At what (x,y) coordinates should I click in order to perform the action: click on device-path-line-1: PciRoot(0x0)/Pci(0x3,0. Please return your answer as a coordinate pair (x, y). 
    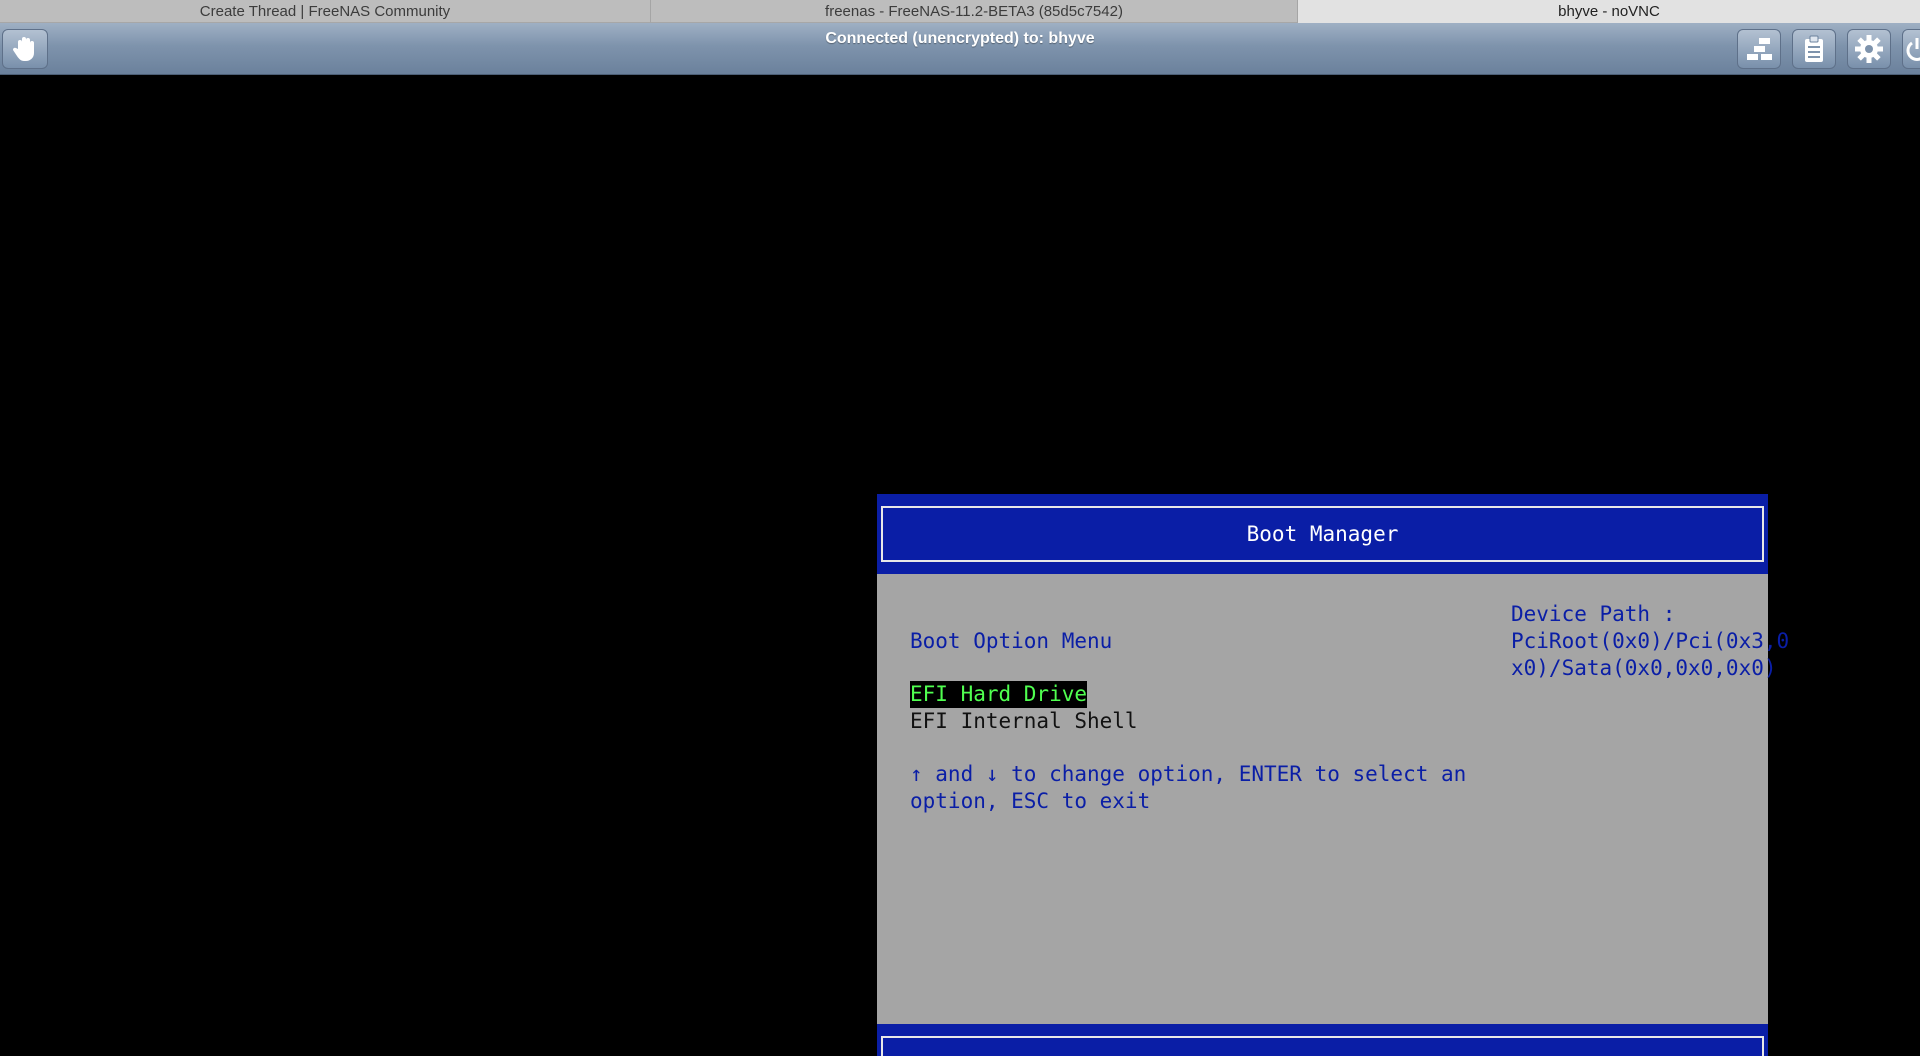
    Looking at the image, I should click on (1650, 641).